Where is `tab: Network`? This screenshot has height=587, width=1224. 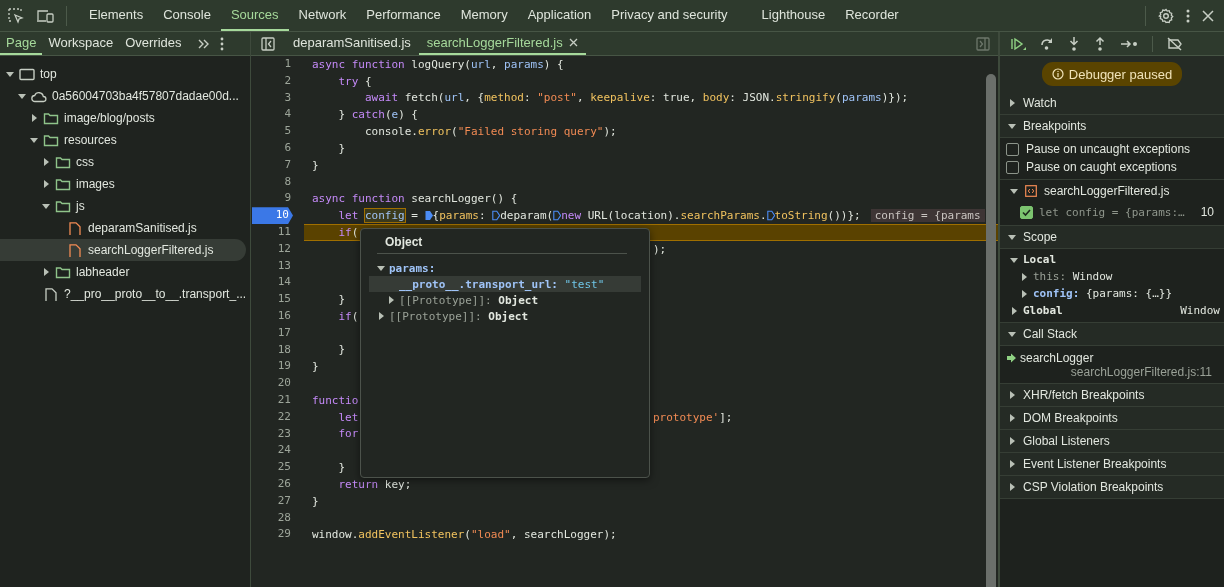
tab: Network is located at coordinates (322, 15).